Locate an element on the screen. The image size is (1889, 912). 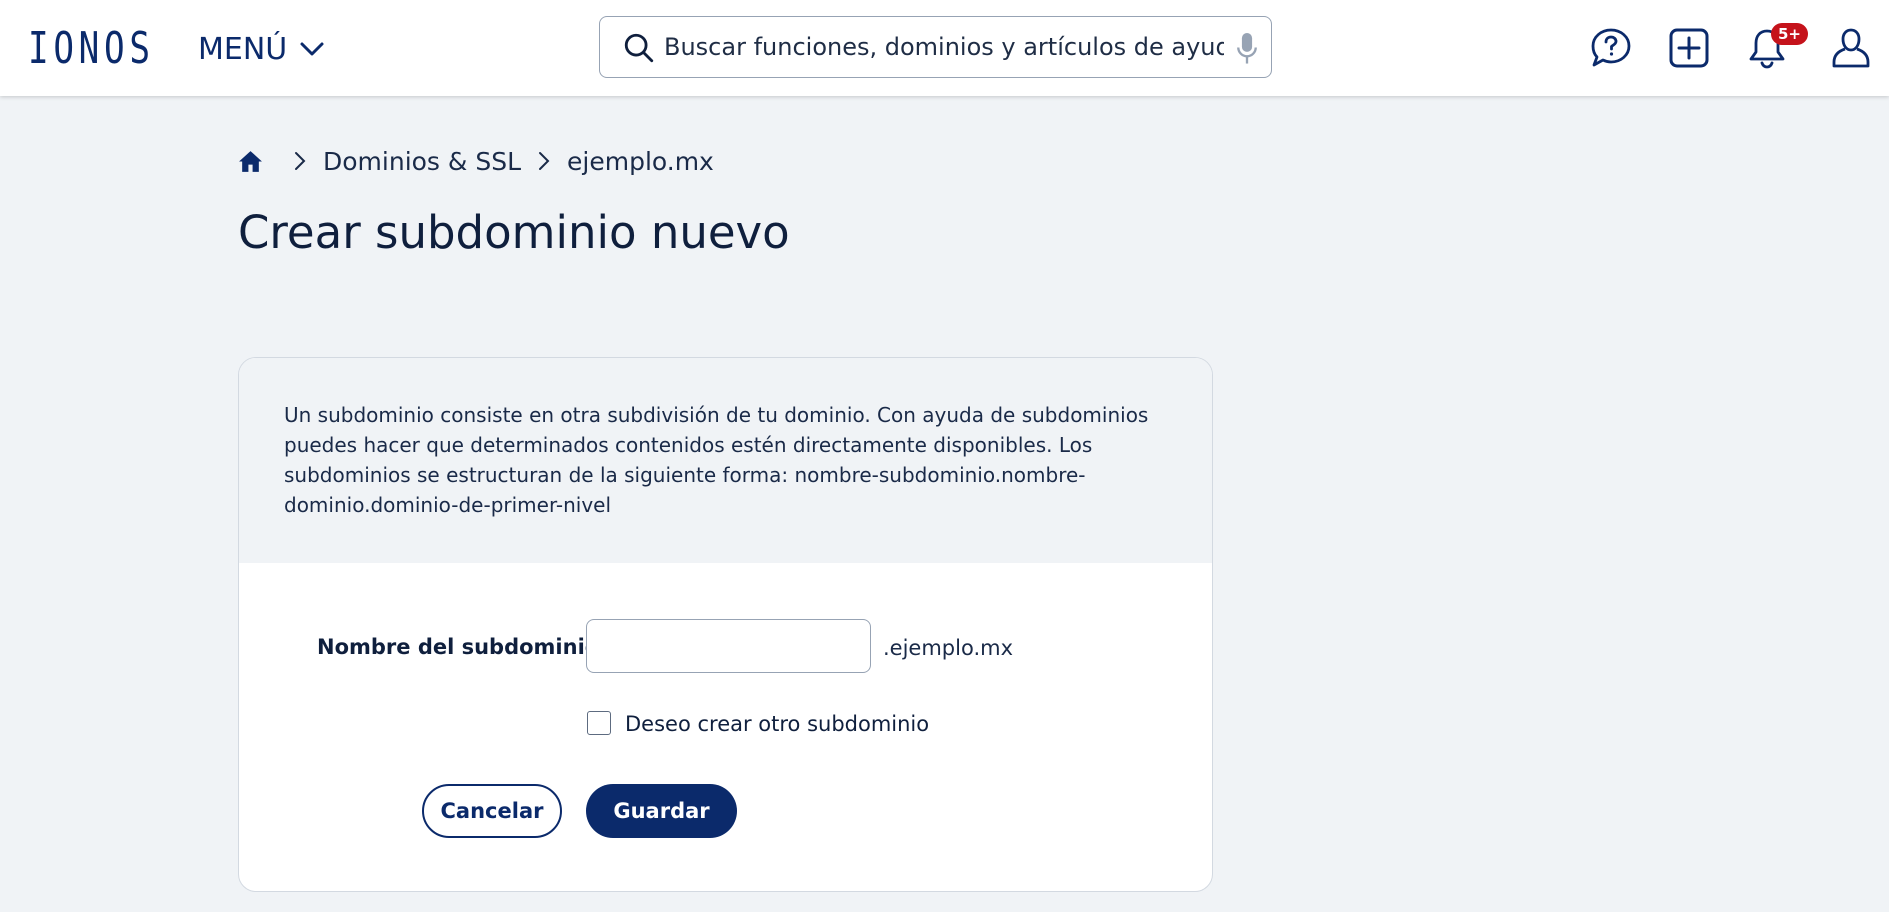
search-input is located at coordinates (944, 47).